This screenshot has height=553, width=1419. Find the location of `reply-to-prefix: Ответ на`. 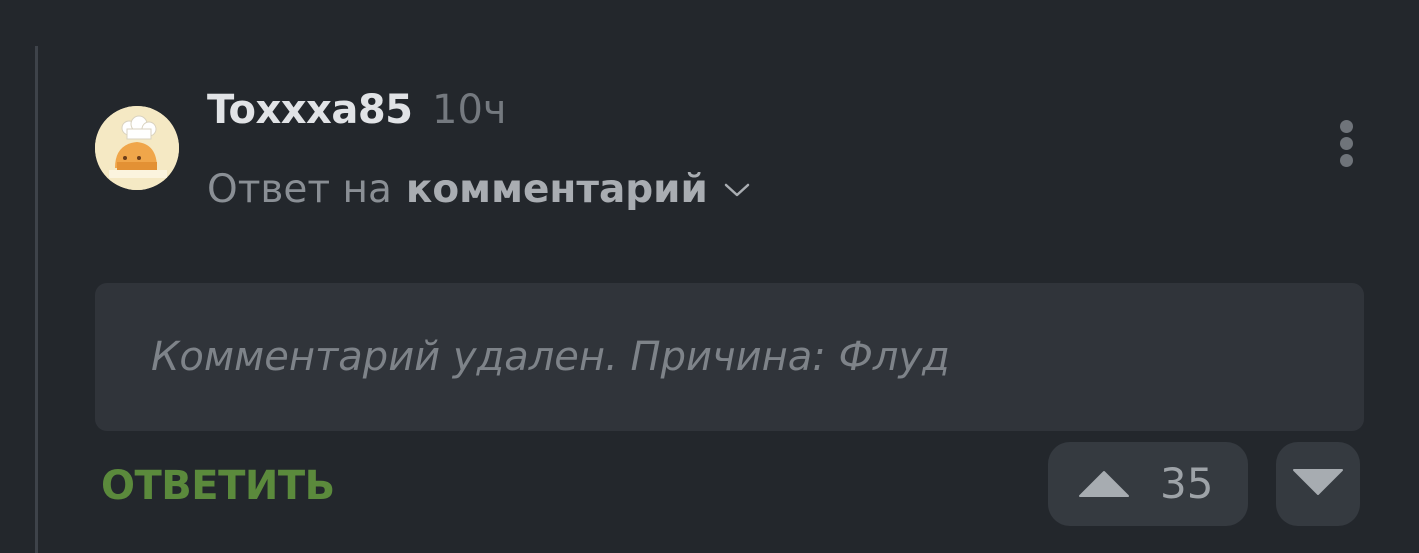

reply-to-prefix: Ответ на is located at coordinates (299, 189).